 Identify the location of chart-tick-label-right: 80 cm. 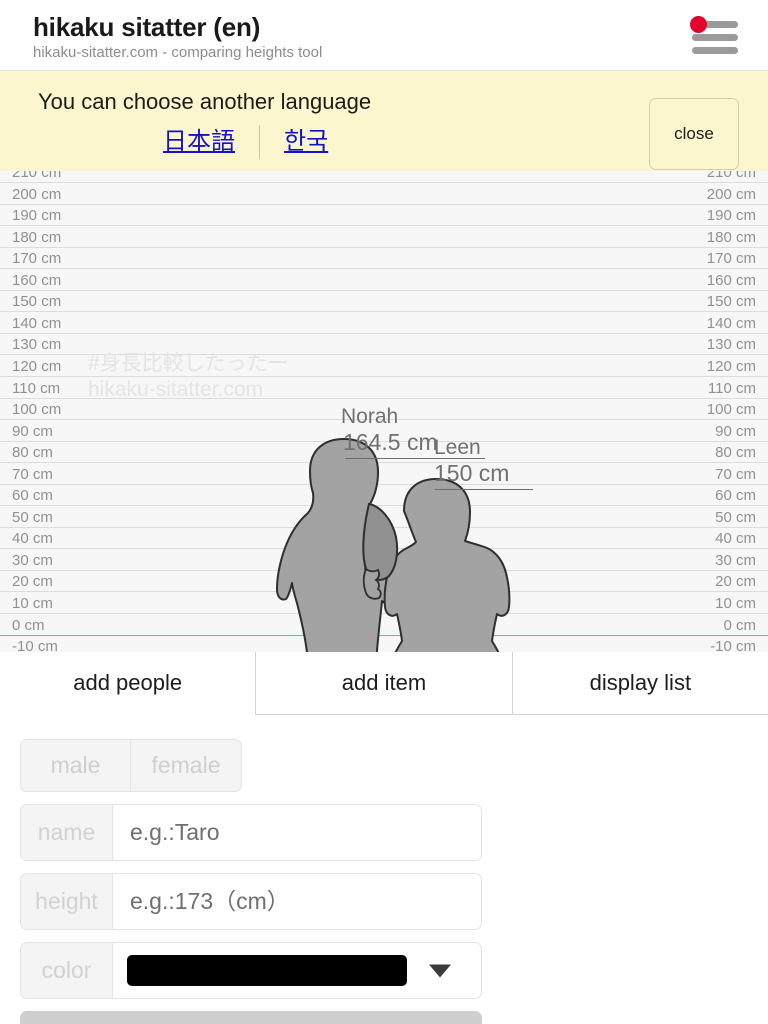
(735, 452).